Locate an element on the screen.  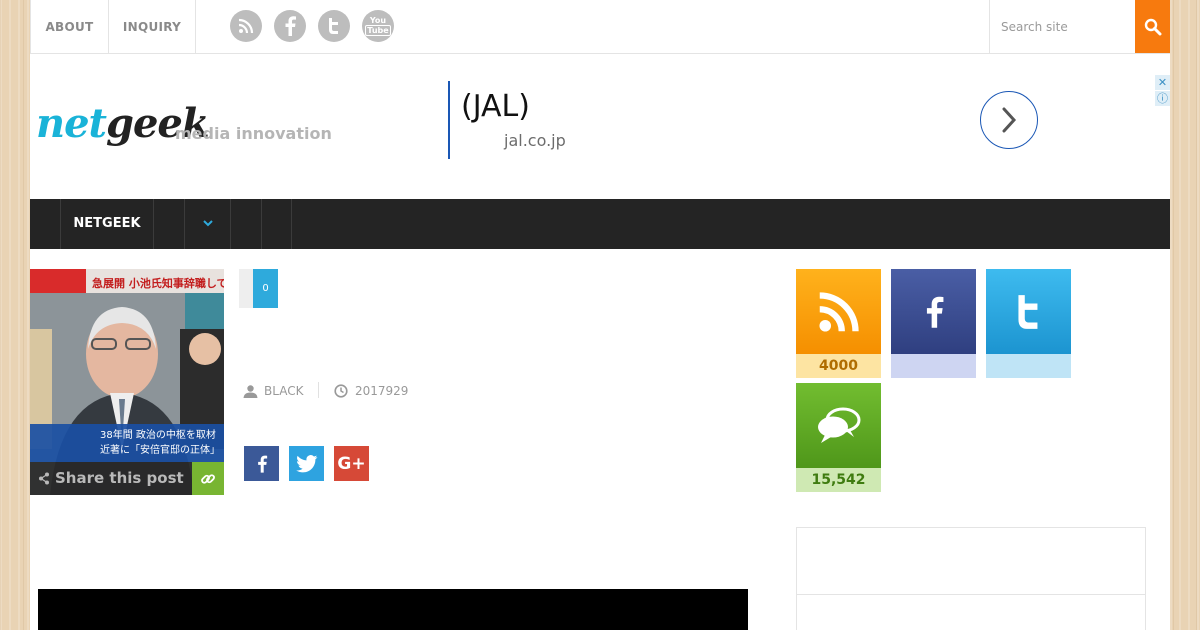
rss-count: 4000 is located at coordinates (838, 366).